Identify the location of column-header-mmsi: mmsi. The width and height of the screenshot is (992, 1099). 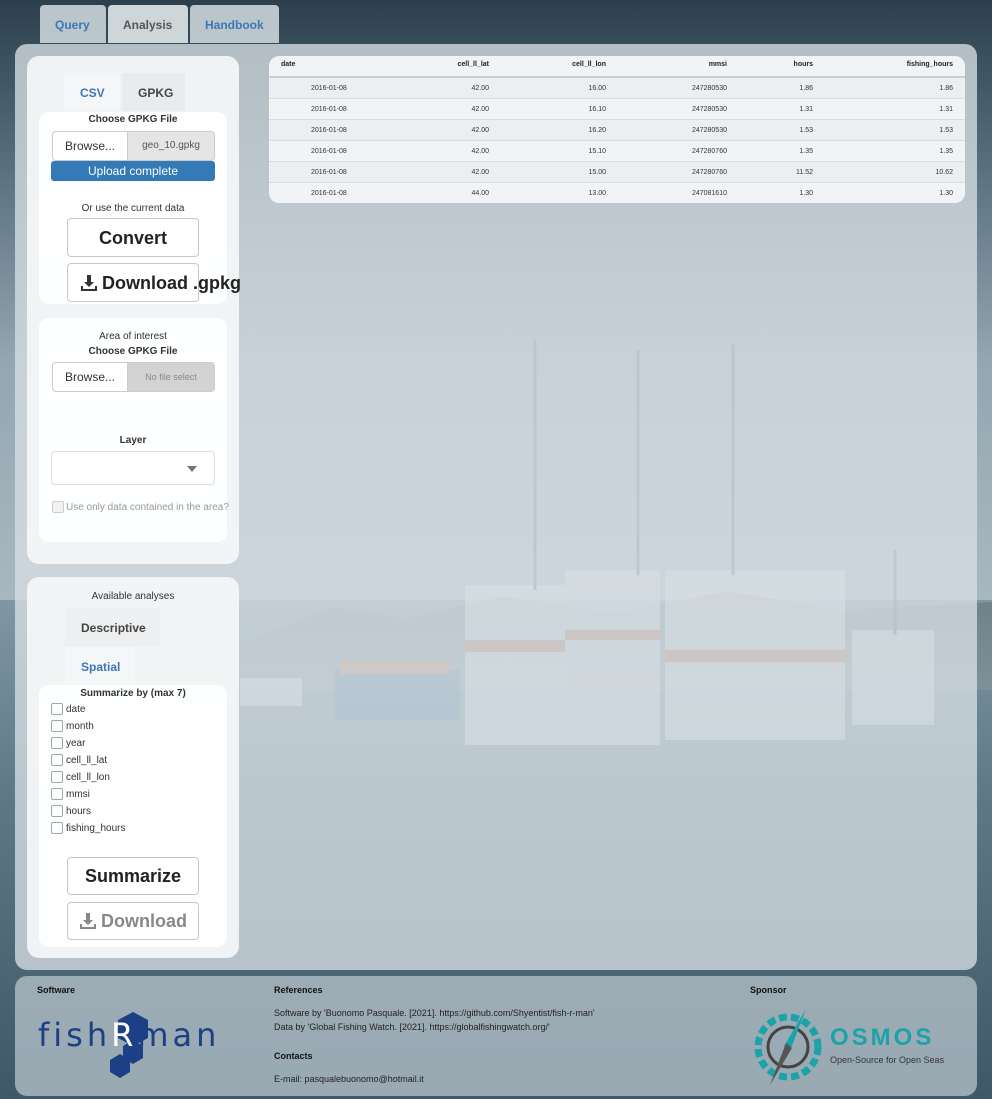
(718, 64).